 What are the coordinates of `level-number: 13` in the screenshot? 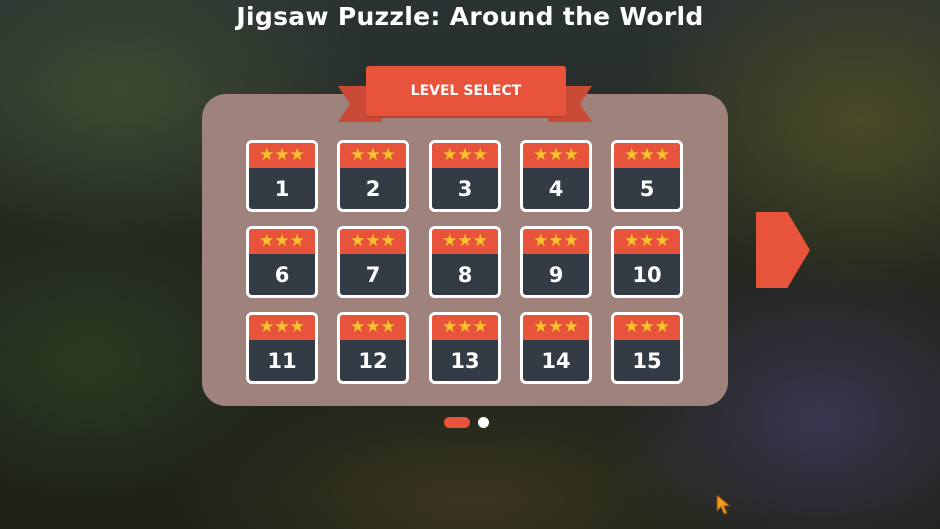 It's located at (465, 360).